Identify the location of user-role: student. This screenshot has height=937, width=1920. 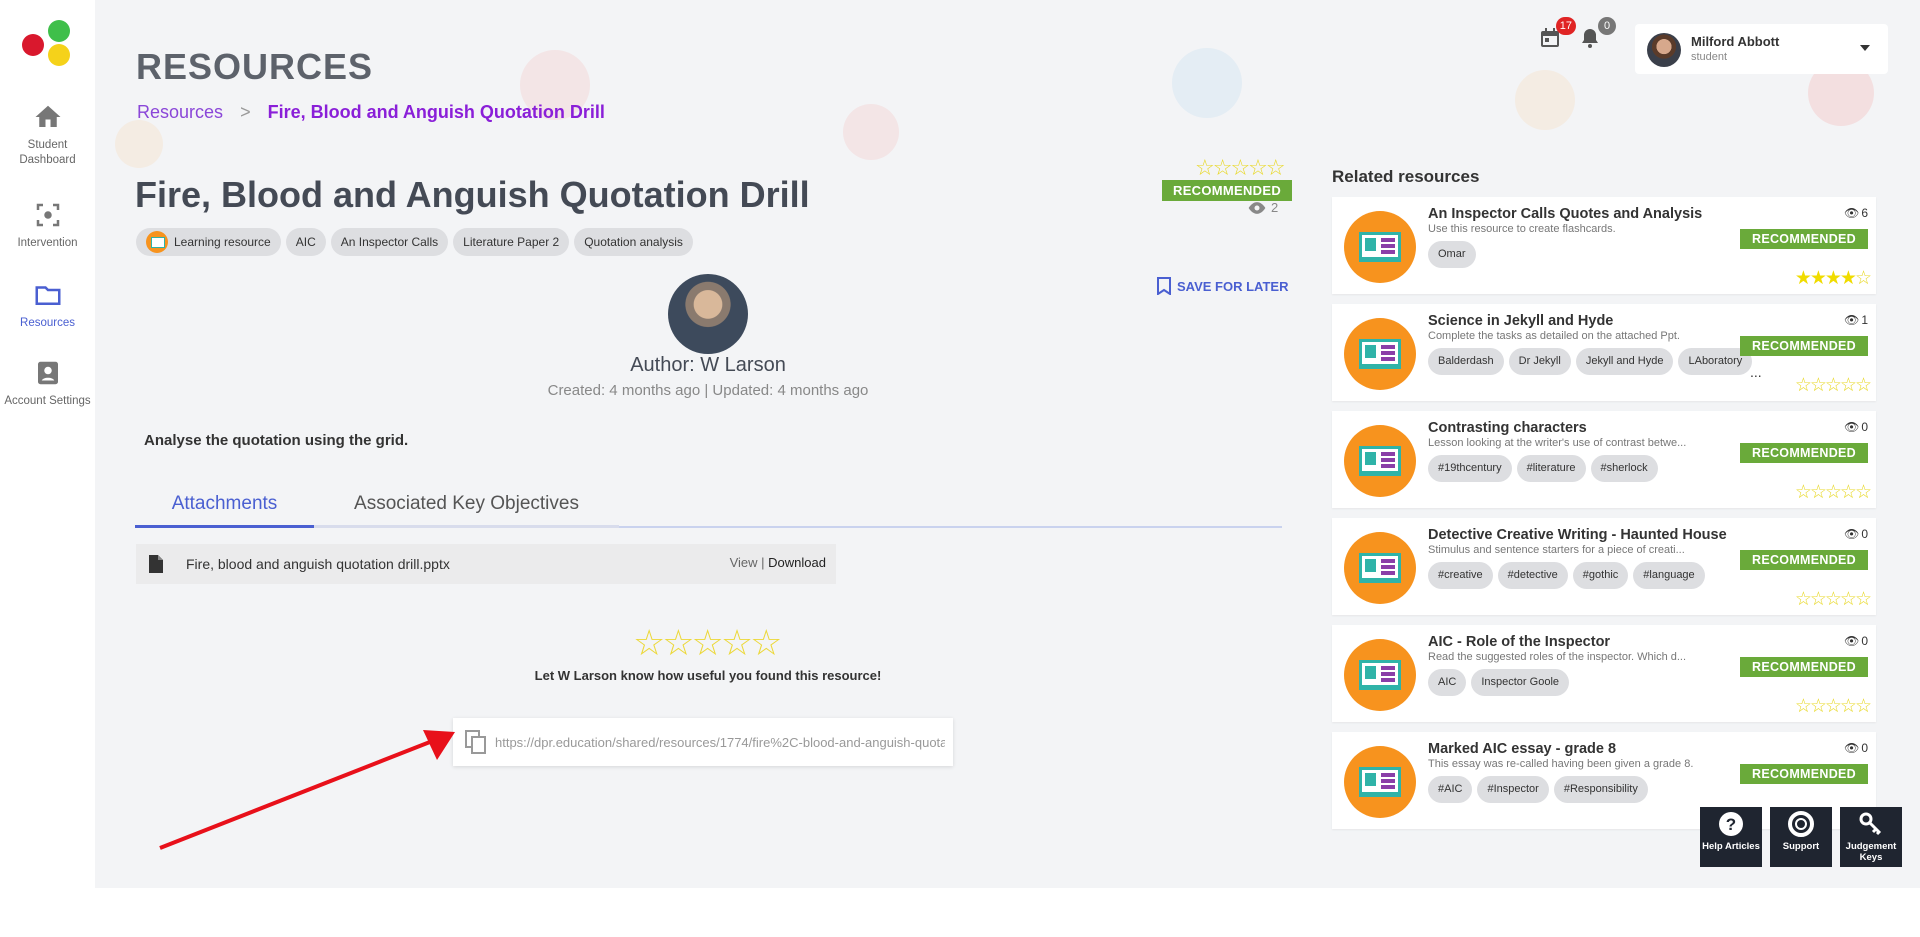
(1709, 57).